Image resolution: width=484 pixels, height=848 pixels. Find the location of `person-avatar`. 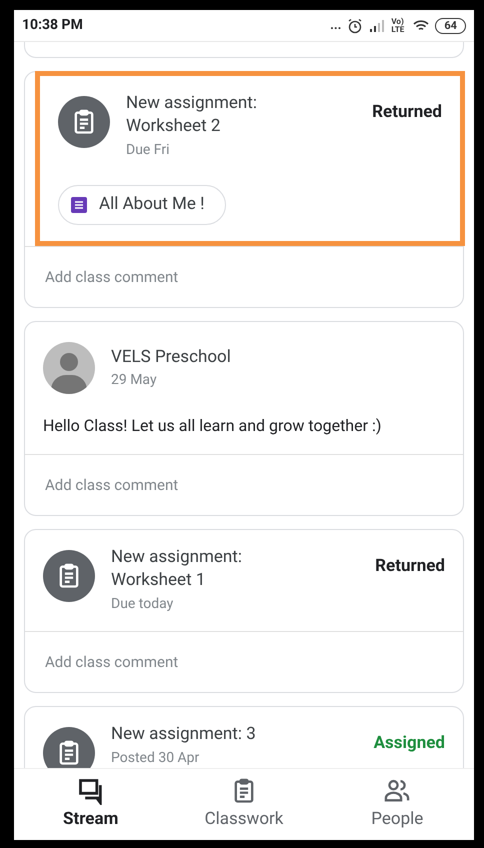

person-avatar is located at coordinates (69, 368).